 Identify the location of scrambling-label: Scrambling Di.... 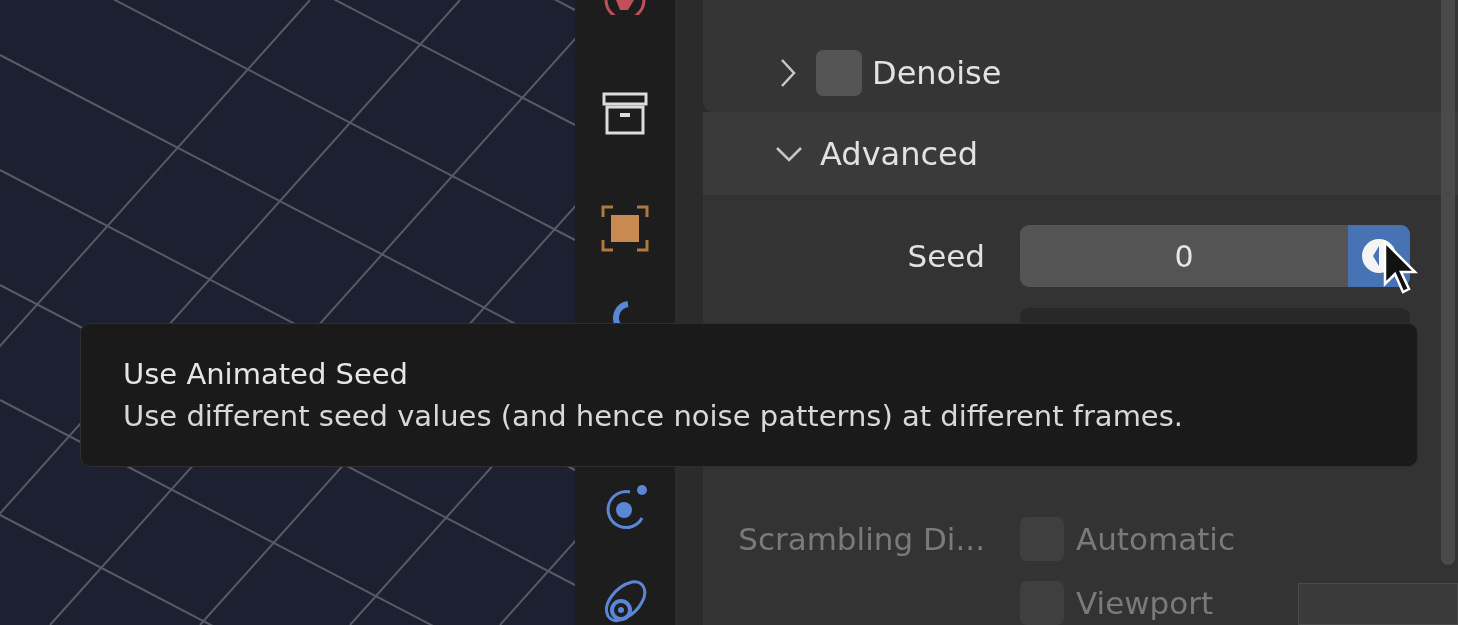
(861, 539).